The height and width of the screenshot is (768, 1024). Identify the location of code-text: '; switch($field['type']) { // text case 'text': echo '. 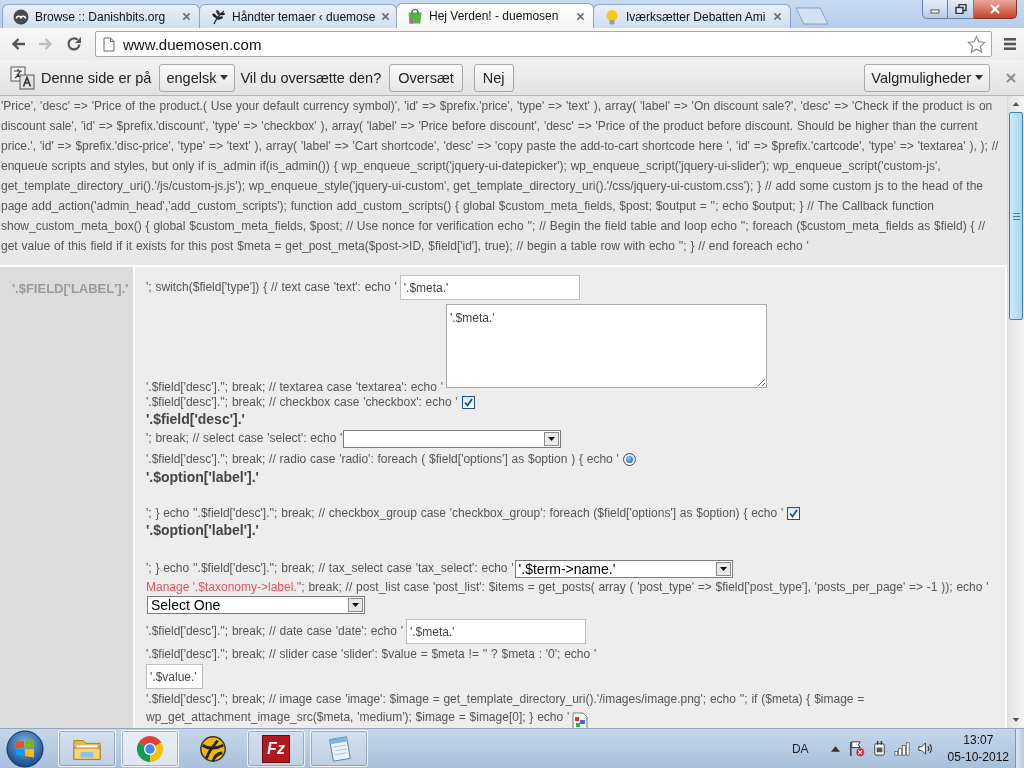
(271, 286).